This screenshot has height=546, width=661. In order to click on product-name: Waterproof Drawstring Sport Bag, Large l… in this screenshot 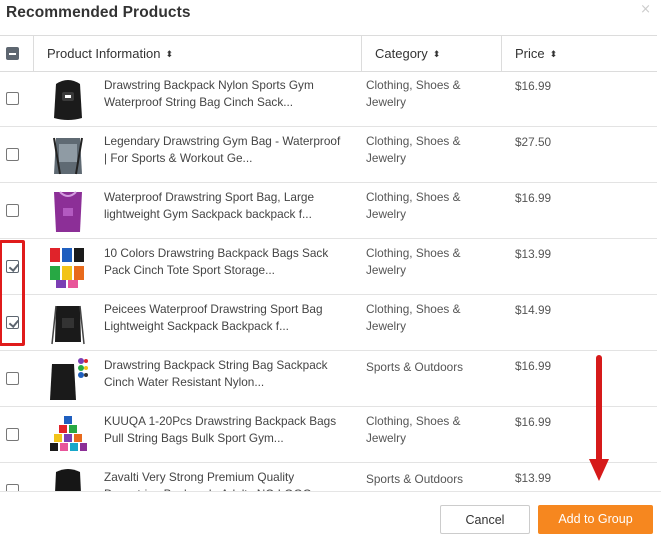, I will do `click(224, 206)`.